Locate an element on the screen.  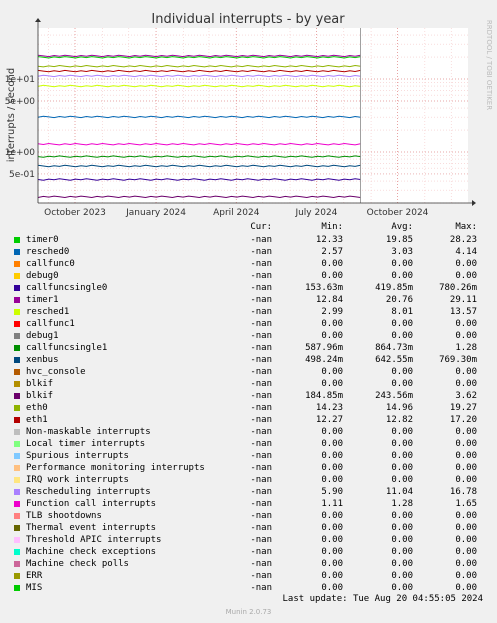
legend-label: Performance monitoring interrupts is located at coordinates (115, 468).